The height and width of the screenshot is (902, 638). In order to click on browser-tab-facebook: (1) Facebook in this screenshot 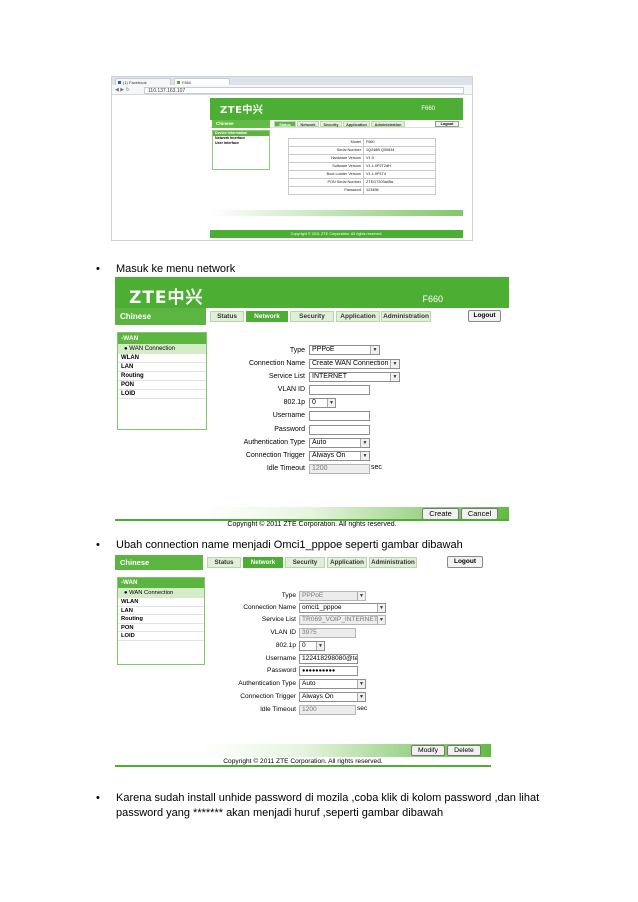, I will do `click(143, 81)`.